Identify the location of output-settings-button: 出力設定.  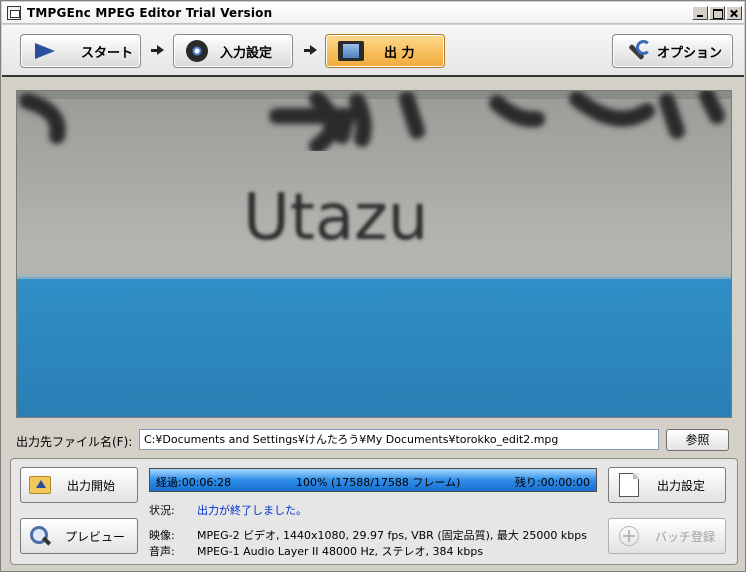
(667, 485).